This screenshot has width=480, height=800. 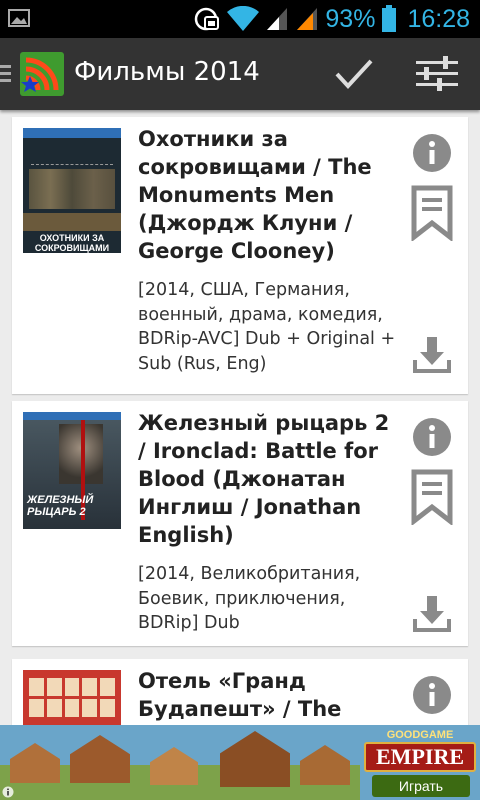 I want to click on status-bar: 93% 16:28, so click(x=240, y=19).